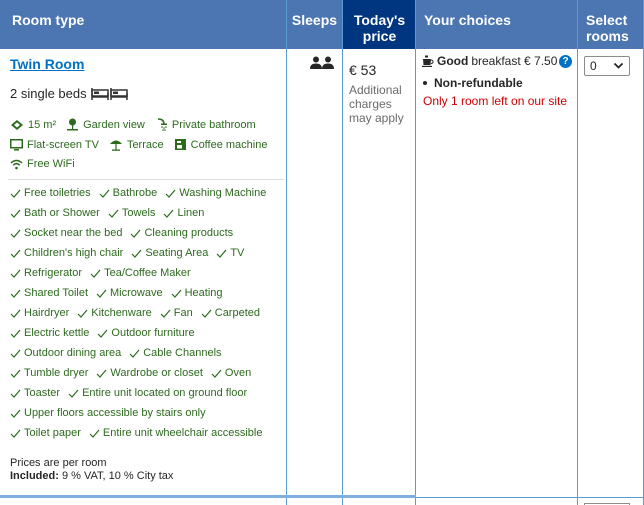  I want to click on amenity-label: Hairdryer, so click(47, 313).